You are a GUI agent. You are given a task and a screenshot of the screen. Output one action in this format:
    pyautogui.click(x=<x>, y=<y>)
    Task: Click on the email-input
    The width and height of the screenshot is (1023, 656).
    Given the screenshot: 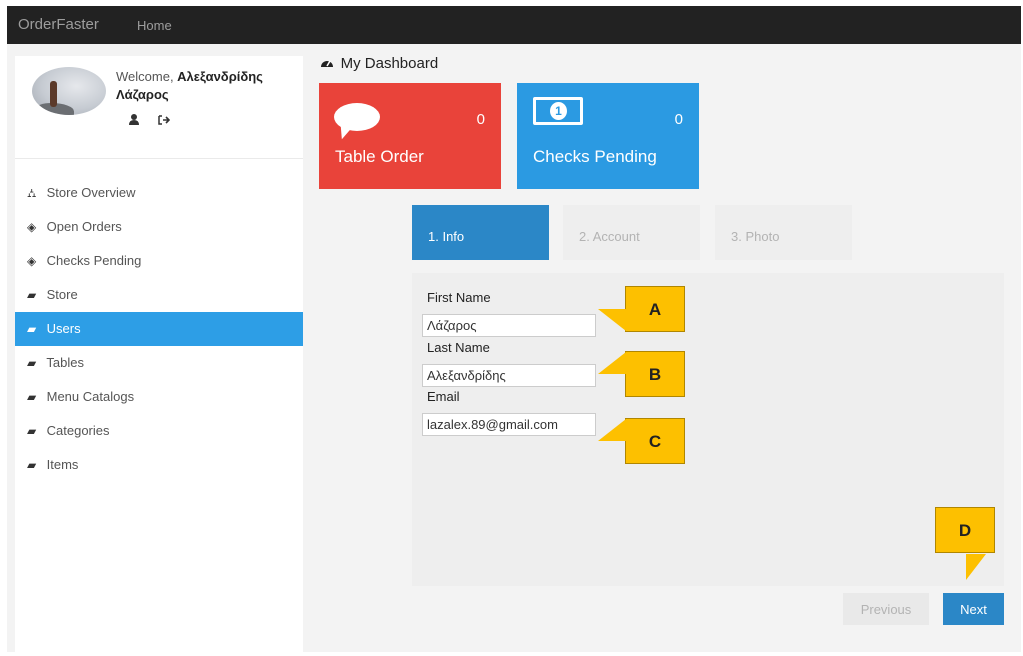 What is the action you would take?
    pyautogui.click(x=509, y=424)
    